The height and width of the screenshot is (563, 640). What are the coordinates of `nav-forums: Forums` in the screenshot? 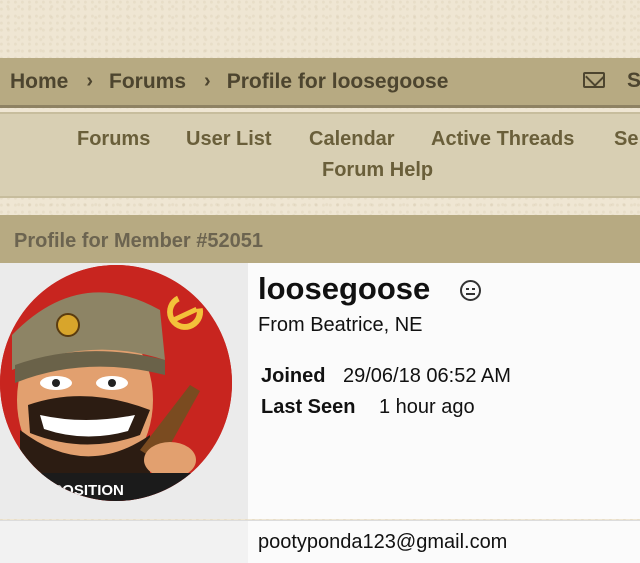 It's located at (113, 139).